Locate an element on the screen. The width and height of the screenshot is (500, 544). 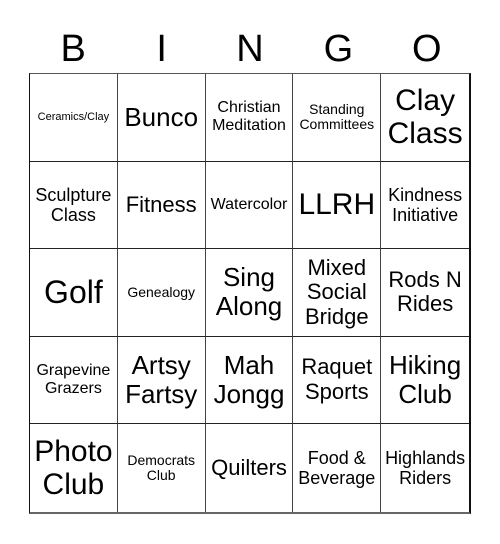
cell-label: LLRH is located at coordinates (337, 205).